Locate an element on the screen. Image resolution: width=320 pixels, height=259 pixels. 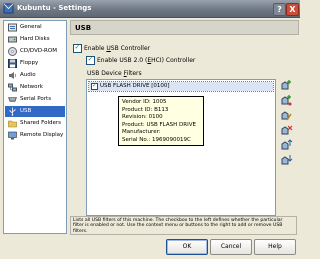
sidebar-item-remote-display: Remote Display is located at coordinates (35, 135).